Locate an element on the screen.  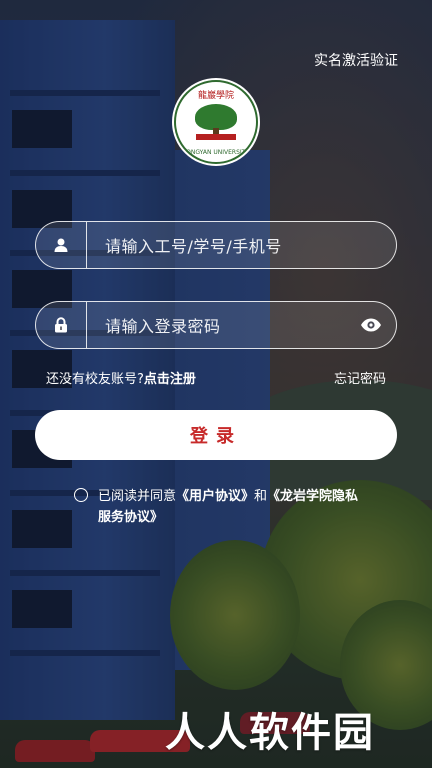
password-input: 请输入登录密码 is located at coordinates (216, 325).